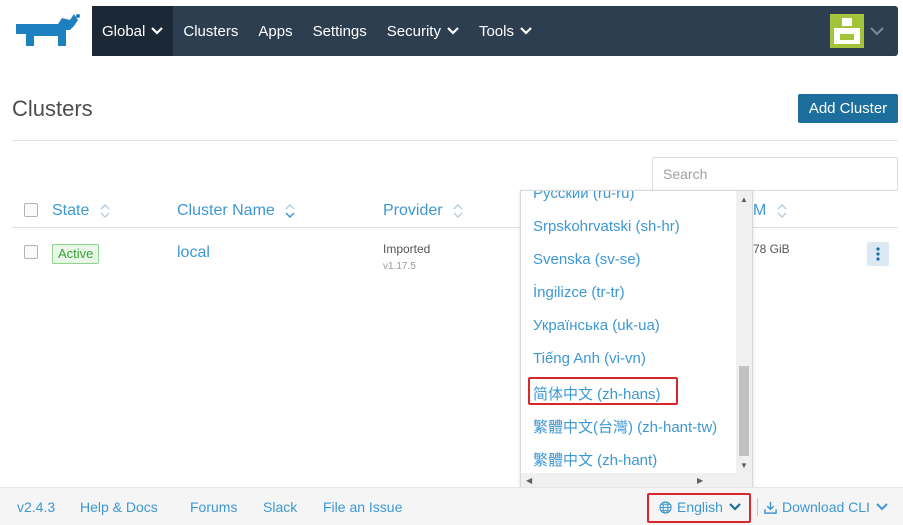 The image size is (903, 525). What do you see at coordinates (407, 249) in the screenshot?
I see `provider-value: Imported` at bounding box center [407, 249].